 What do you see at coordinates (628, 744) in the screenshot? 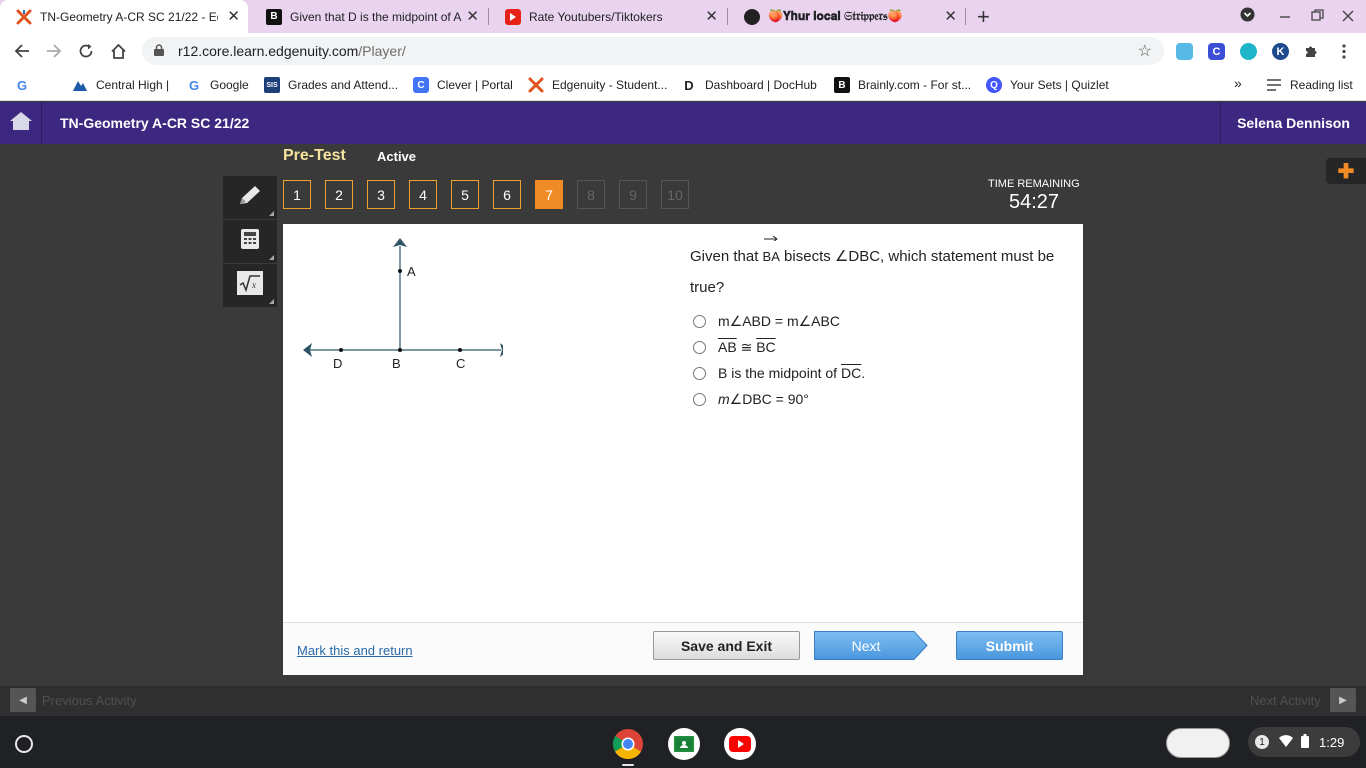
I see `chrome-icon` at bounding box center [628, 744].